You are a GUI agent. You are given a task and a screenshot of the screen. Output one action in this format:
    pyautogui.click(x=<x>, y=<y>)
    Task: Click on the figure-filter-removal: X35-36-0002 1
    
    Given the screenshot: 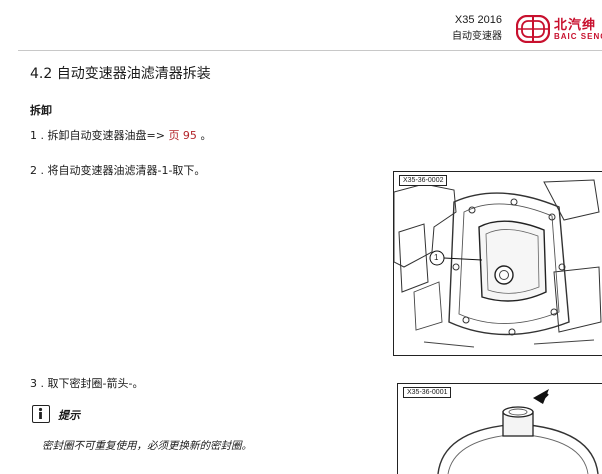 What is the action you would take?
    pyautogui.click(x=497, y=263)
    